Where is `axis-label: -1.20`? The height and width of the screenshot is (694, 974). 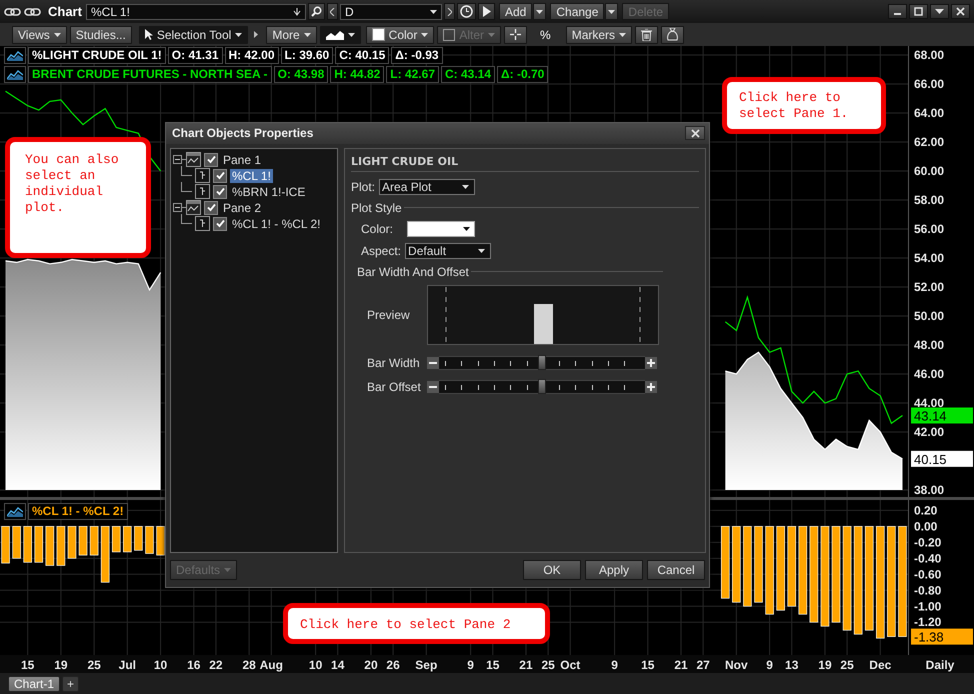
axis-label: -1.20 is located at coordinates (928, 622).